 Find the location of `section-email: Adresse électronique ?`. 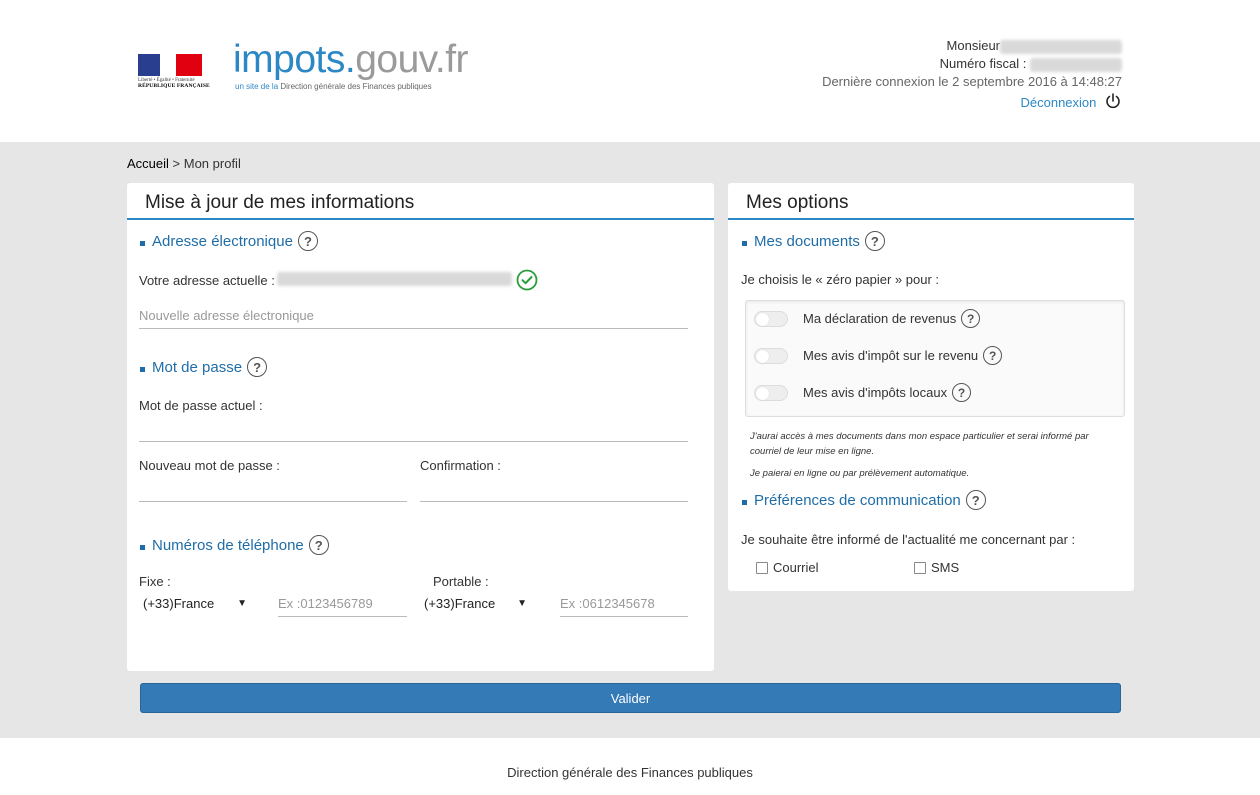

section-email: Adresse électronique ? is located at coordinates (229, 241).